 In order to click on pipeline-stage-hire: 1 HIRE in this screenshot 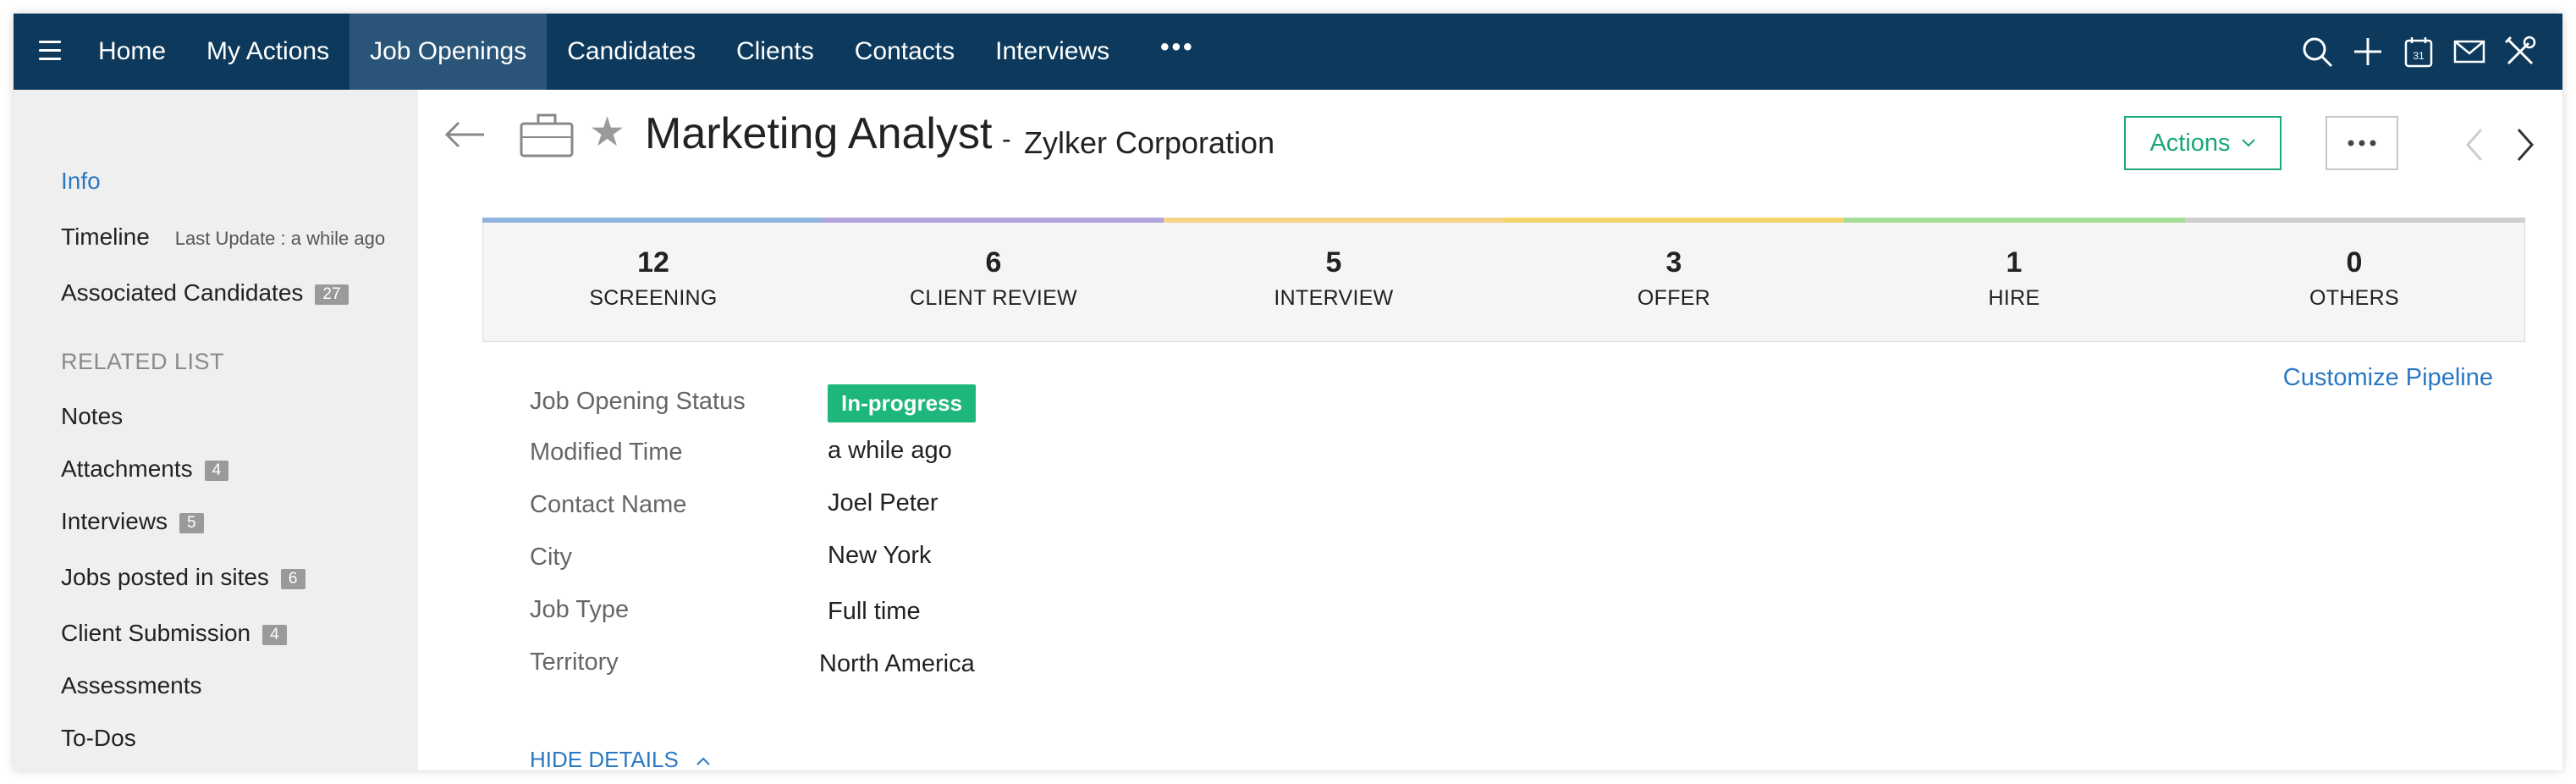, I will do `click(2014, 280)`.